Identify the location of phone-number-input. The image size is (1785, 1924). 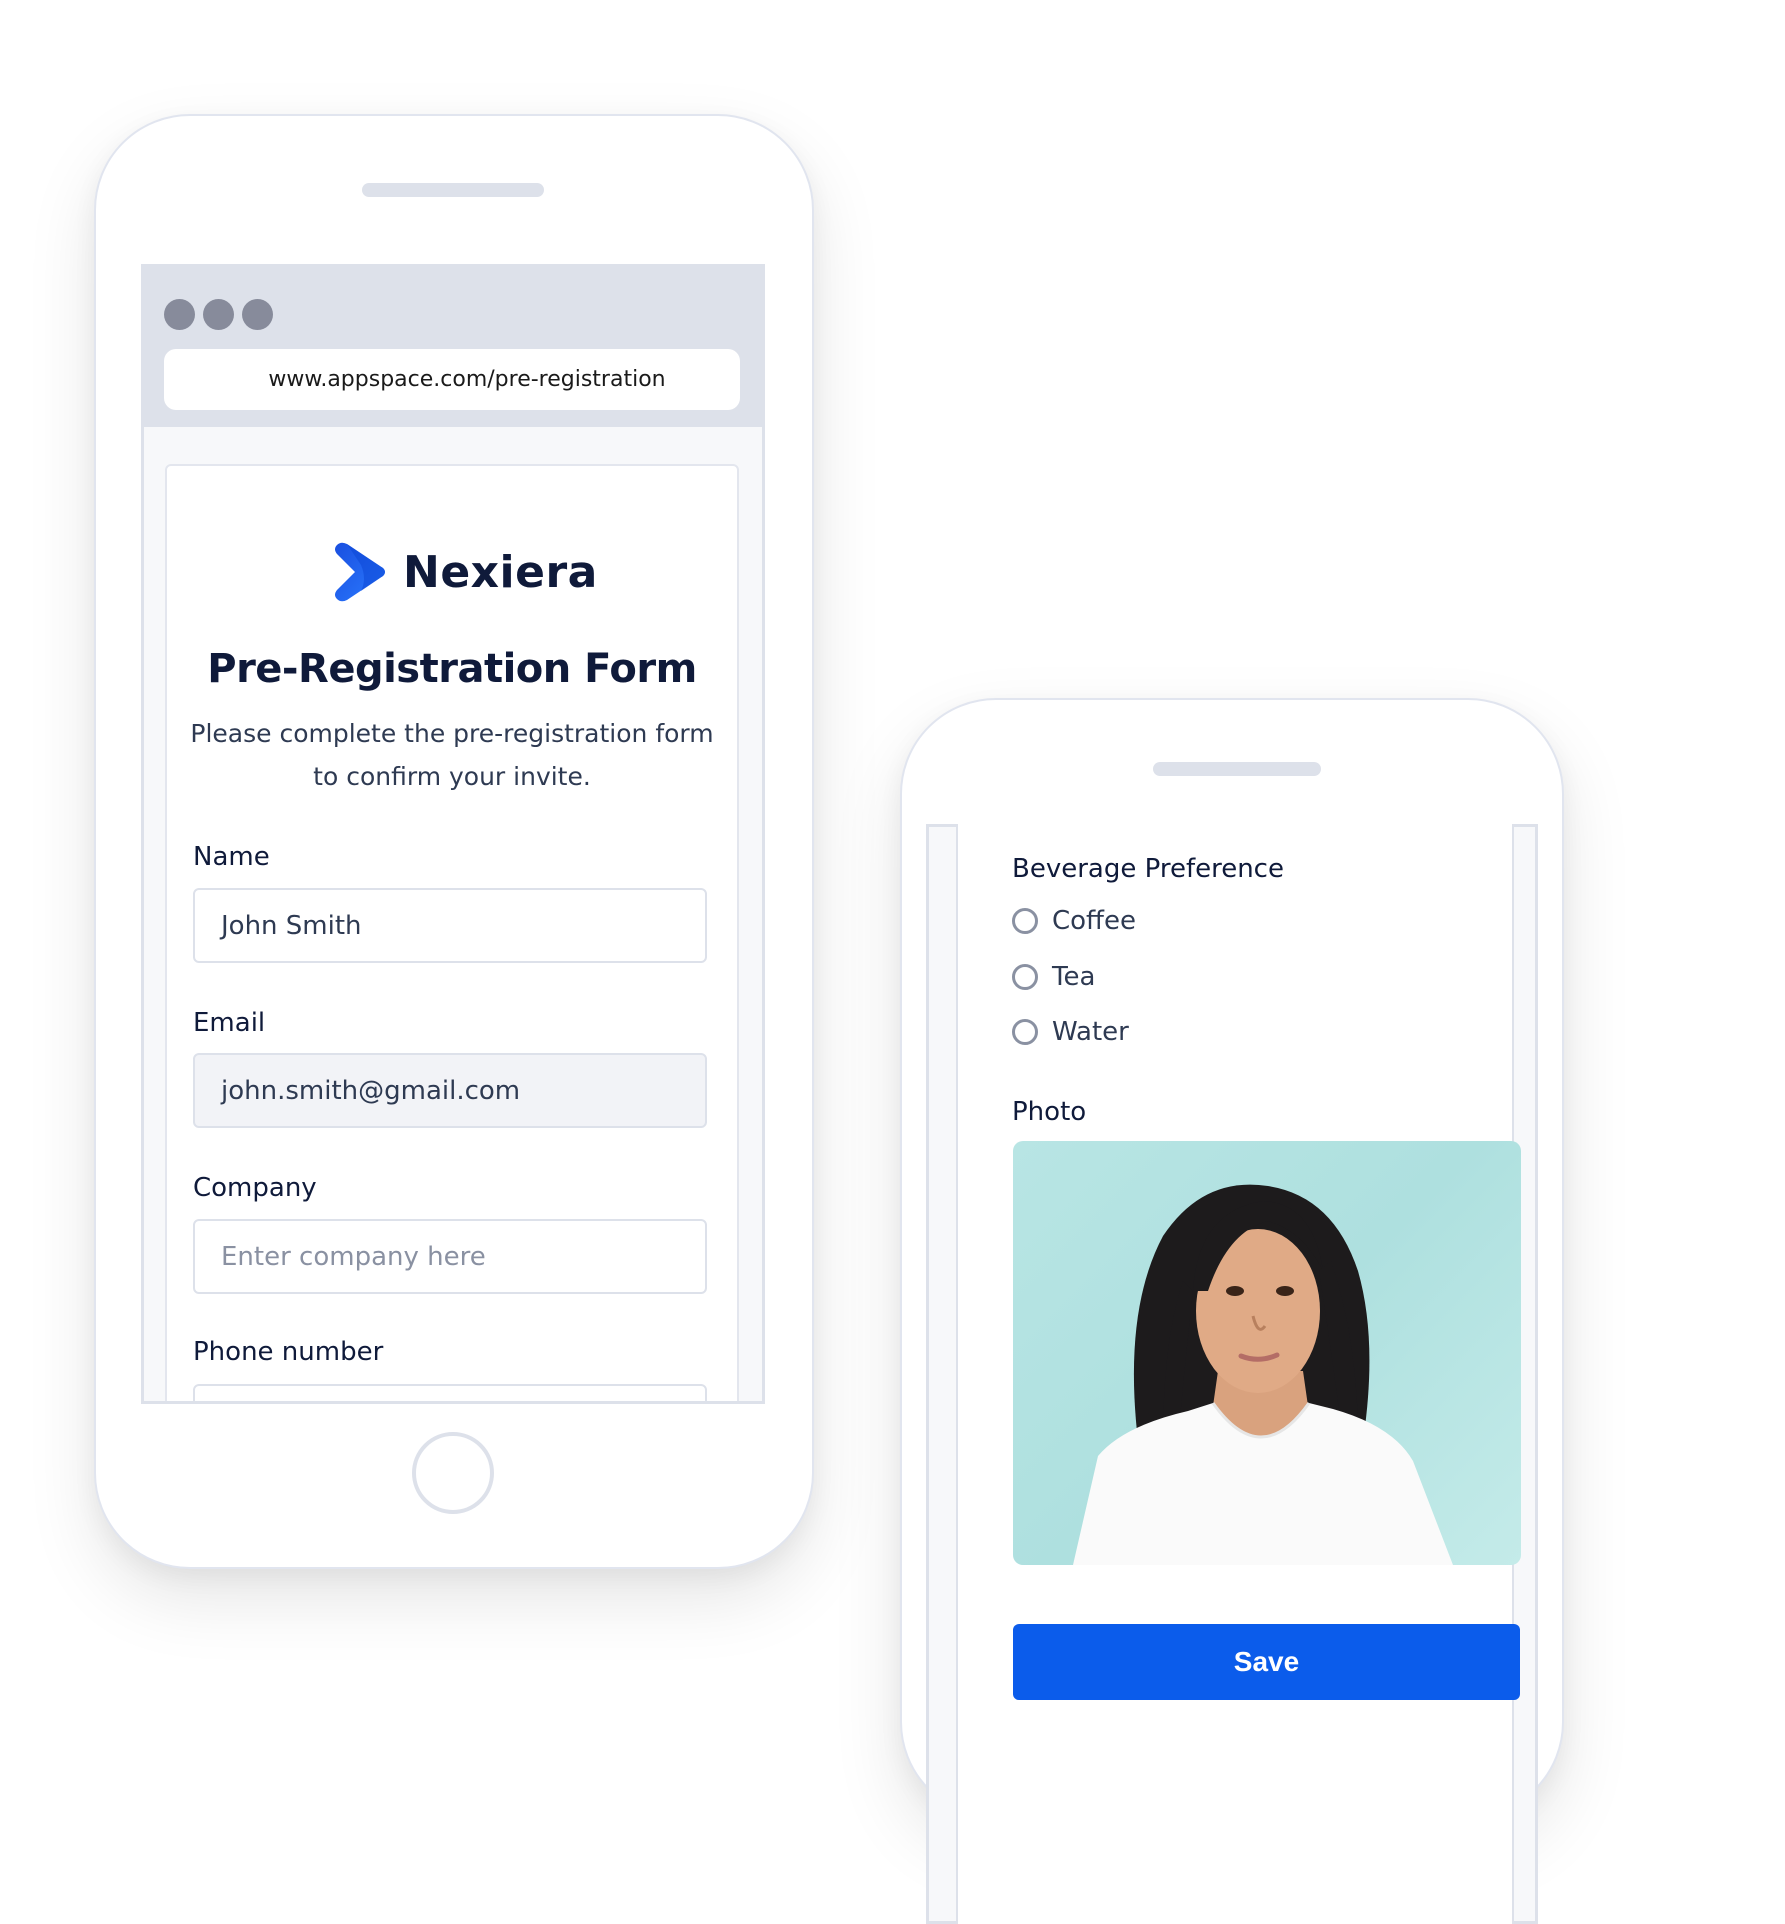
(450, 1392).